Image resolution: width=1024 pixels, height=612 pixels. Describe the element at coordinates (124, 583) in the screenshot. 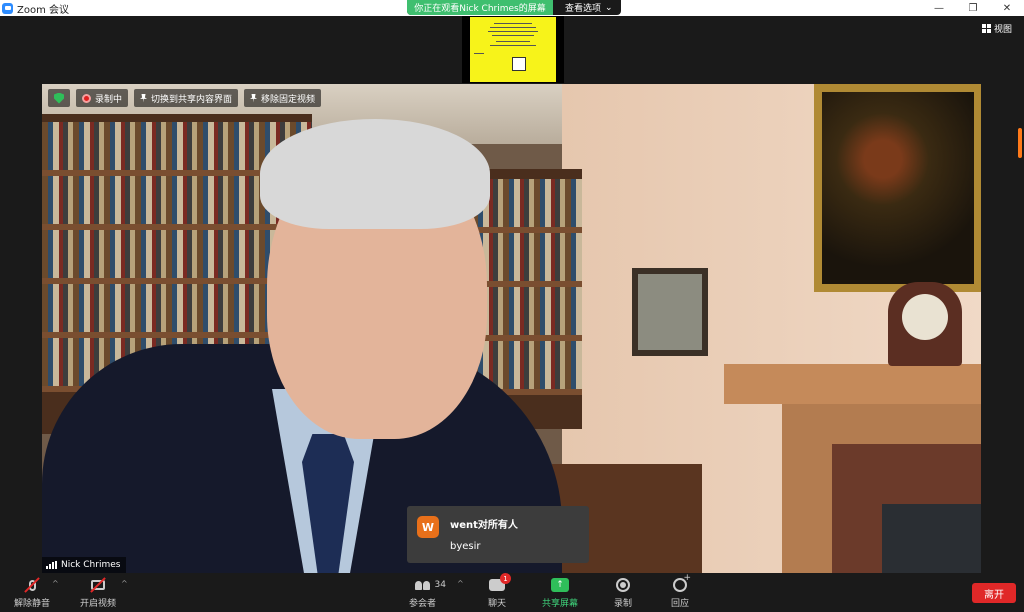

I see `video-options-caret: ^` at that location.